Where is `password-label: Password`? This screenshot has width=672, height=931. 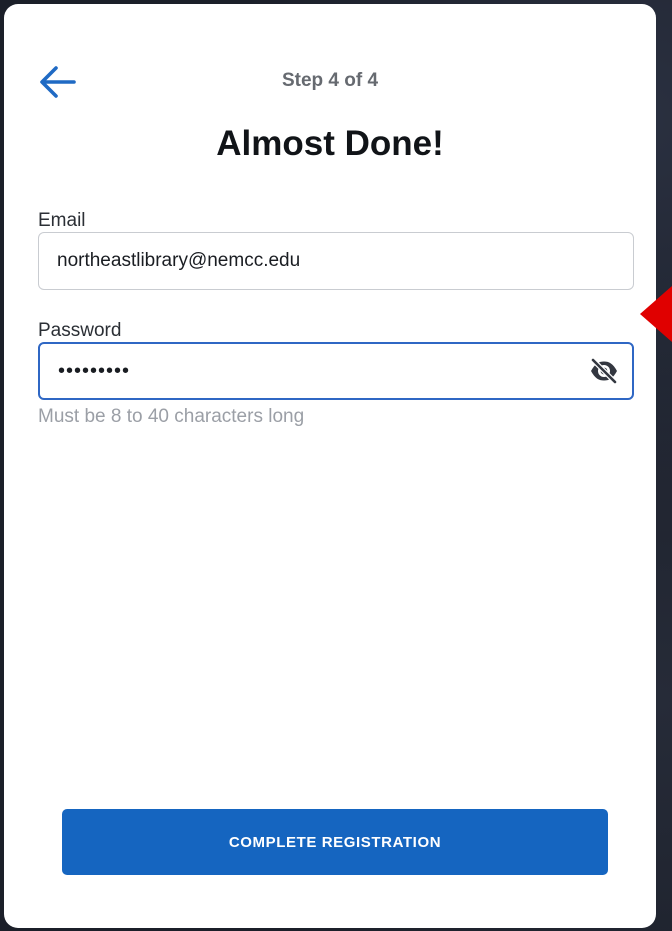 password-label: Password is located at coordinates (80, 330).